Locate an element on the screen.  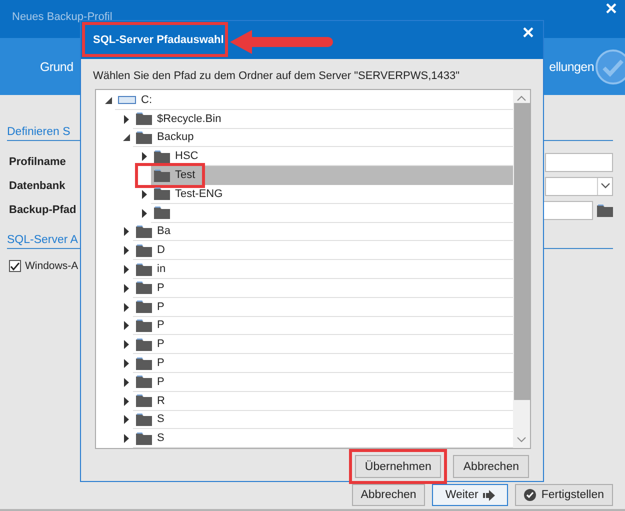
dialog-title: SQL-Server Pfadauswahl is located at coordinates (158, 40).